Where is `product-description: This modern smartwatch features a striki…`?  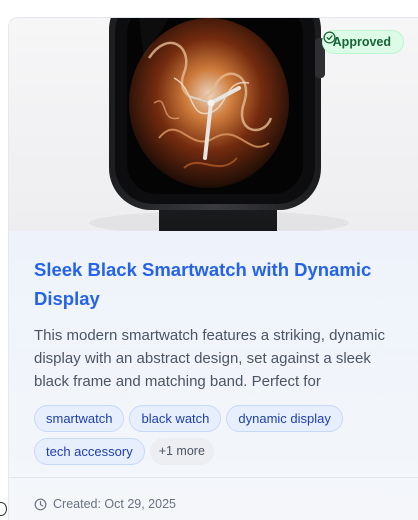
product-description: This modern smartwatch features a striki… is located at coordinates (209, 358).